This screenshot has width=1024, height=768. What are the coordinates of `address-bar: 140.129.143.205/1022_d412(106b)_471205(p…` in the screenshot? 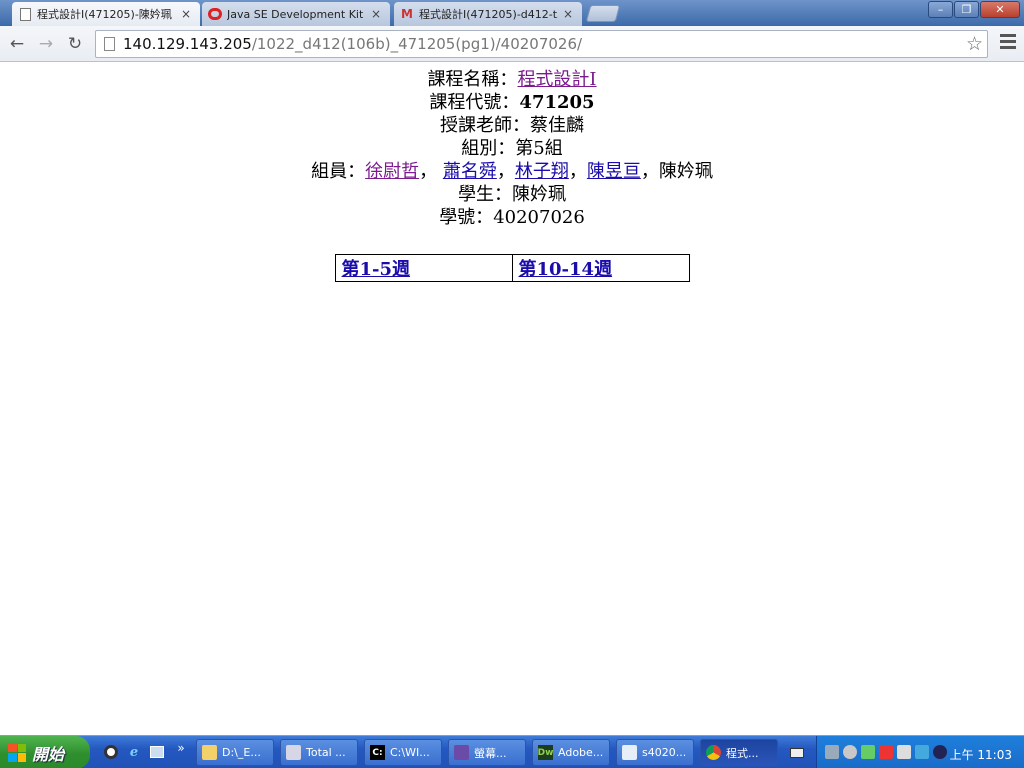 It's located at (541, 44).